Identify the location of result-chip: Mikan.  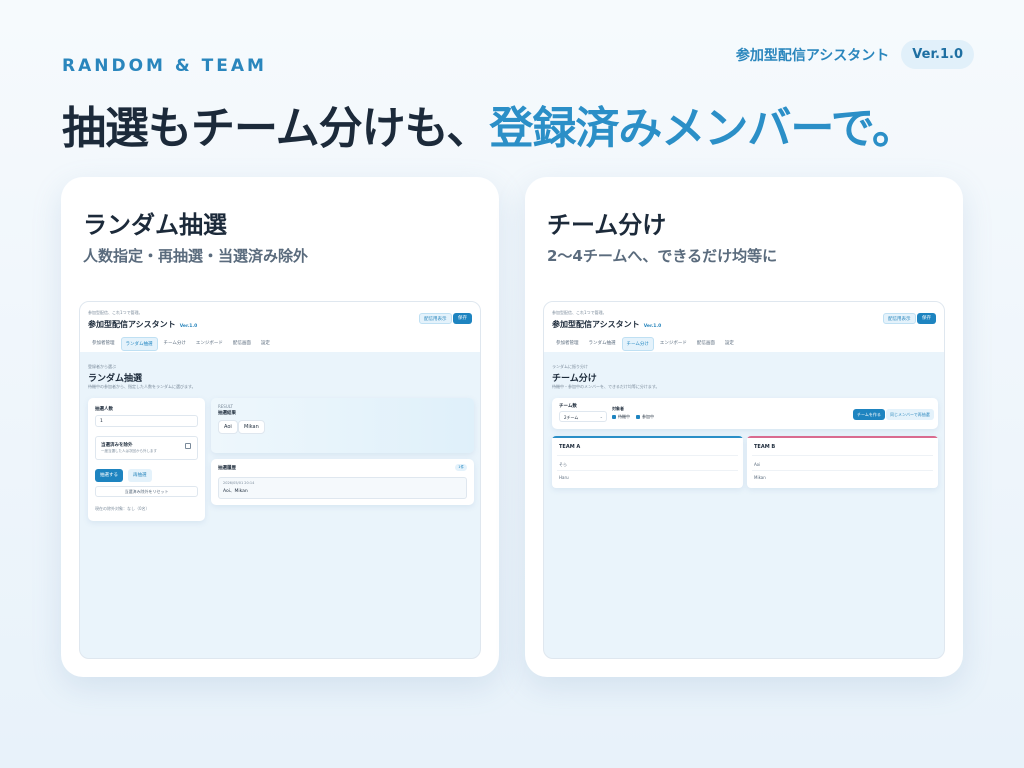
(251, 427).